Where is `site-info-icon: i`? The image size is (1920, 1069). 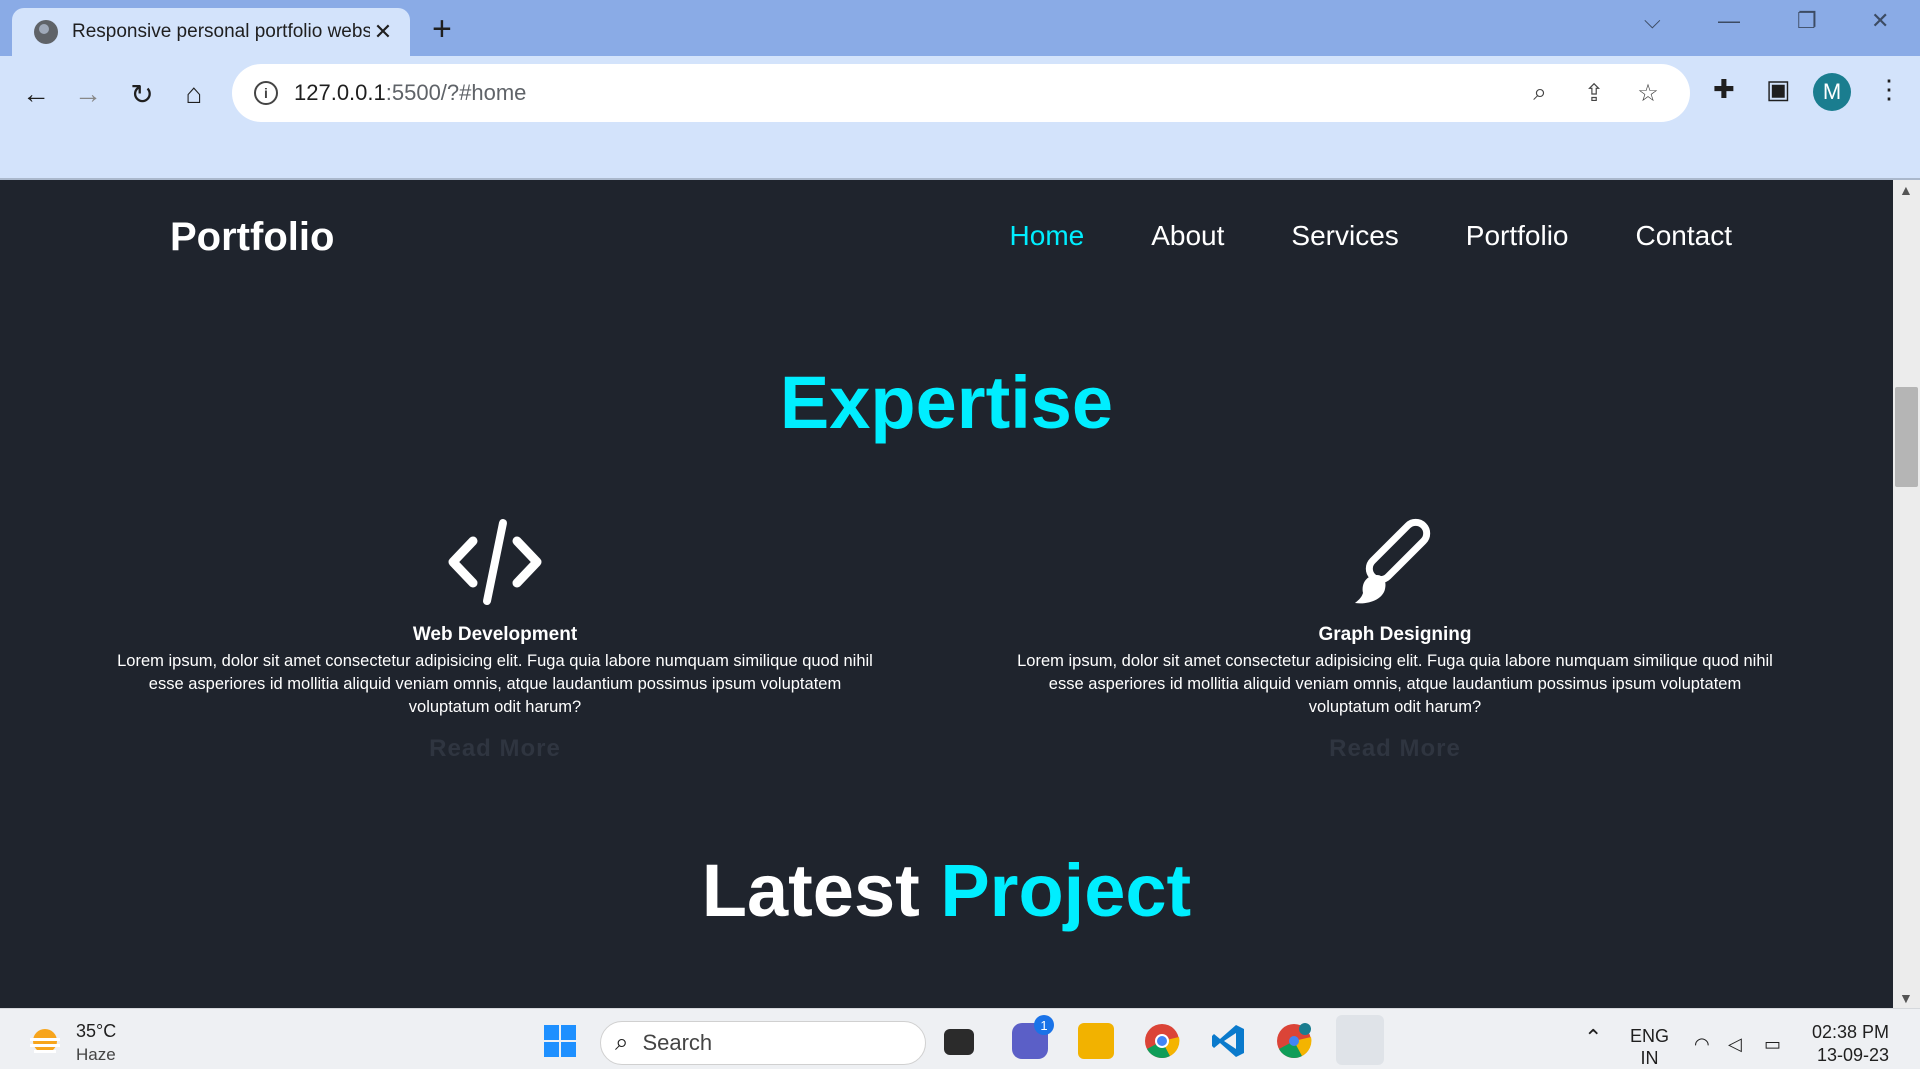
site-info-icon: i is located at coordinates (266, 93).